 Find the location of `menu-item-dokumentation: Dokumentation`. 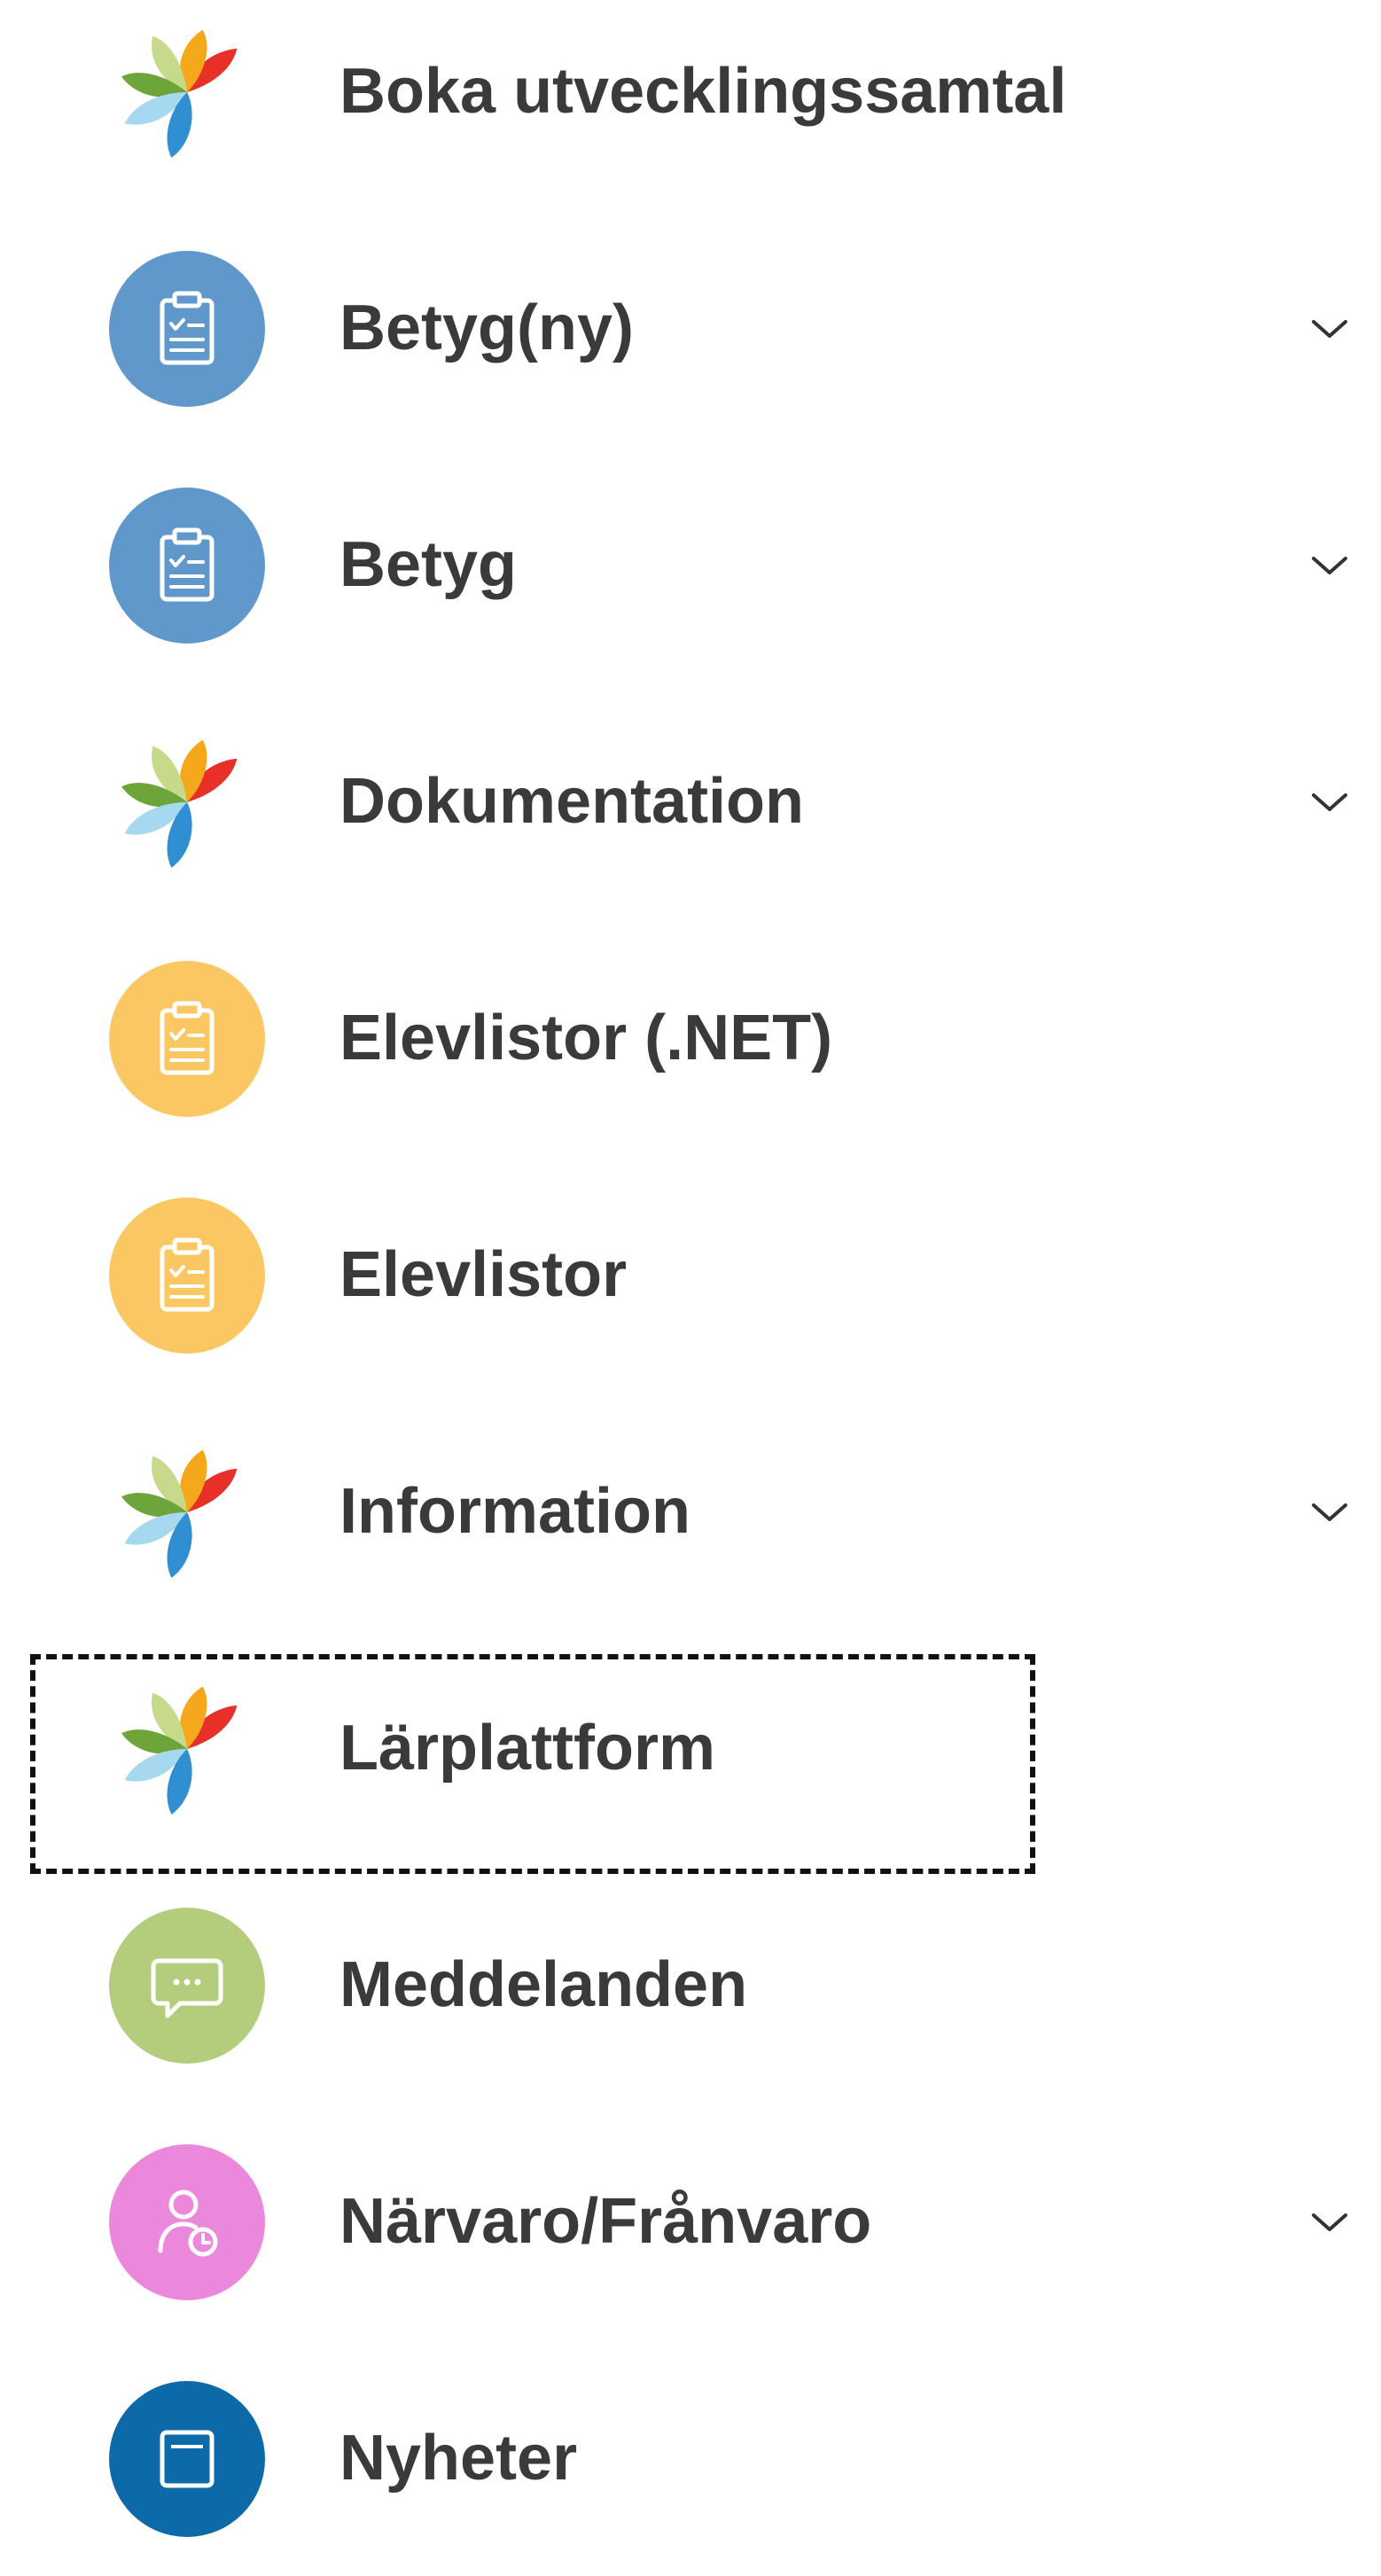

menu-item-dokumentation: Dokumentation is located at coordinates (690, 801).